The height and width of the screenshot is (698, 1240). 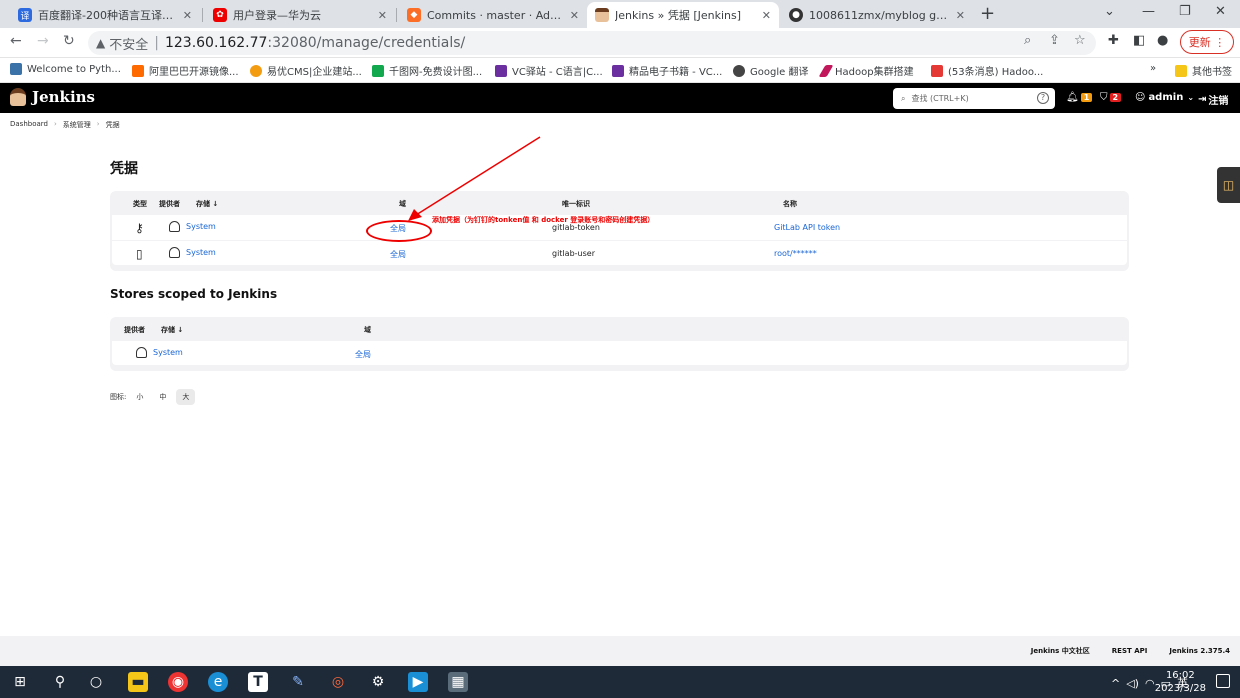 What do you see at coordinates (493, 15) in the screenshot?
I see `tab-gitlab-commits: ◆ Commits · master · Administrat ✕` at bounding box center [493, 15].